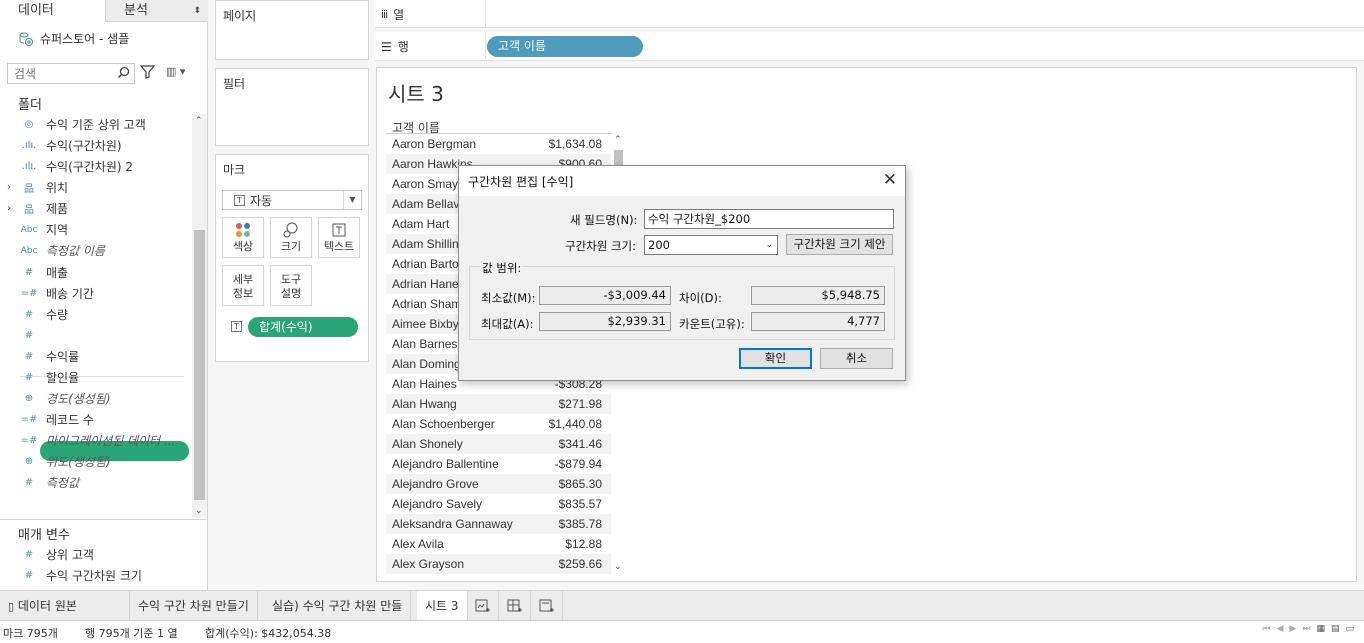 This screenshot has height=643, width=1364. I want to click on detail-button: 세부 정보, so click(243, 285).